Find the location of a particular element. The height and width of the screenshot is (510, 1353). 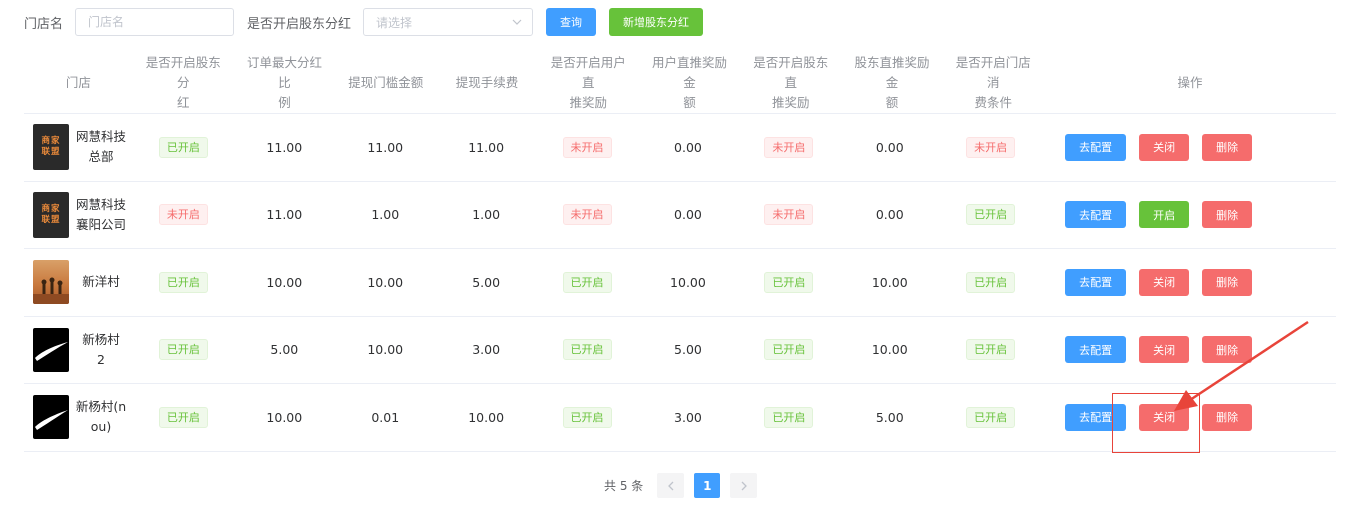

store-name-input is located at coordinates (155, 22).